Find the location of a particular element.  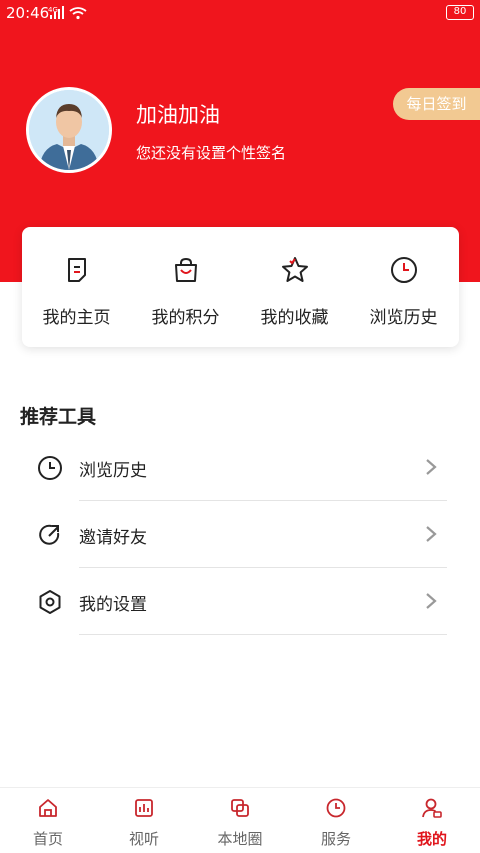

tool-row-history: 浏览历史 is located at coordinates (240, 467).